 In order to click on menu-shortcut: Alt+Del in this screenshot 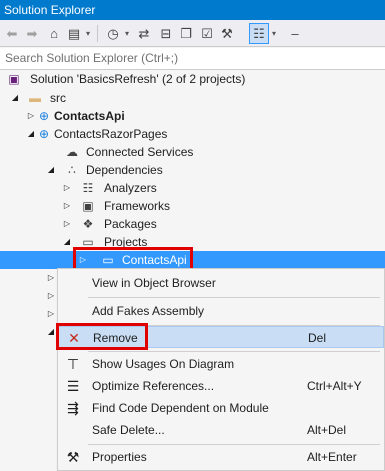, I will do `click(327, 430)`.